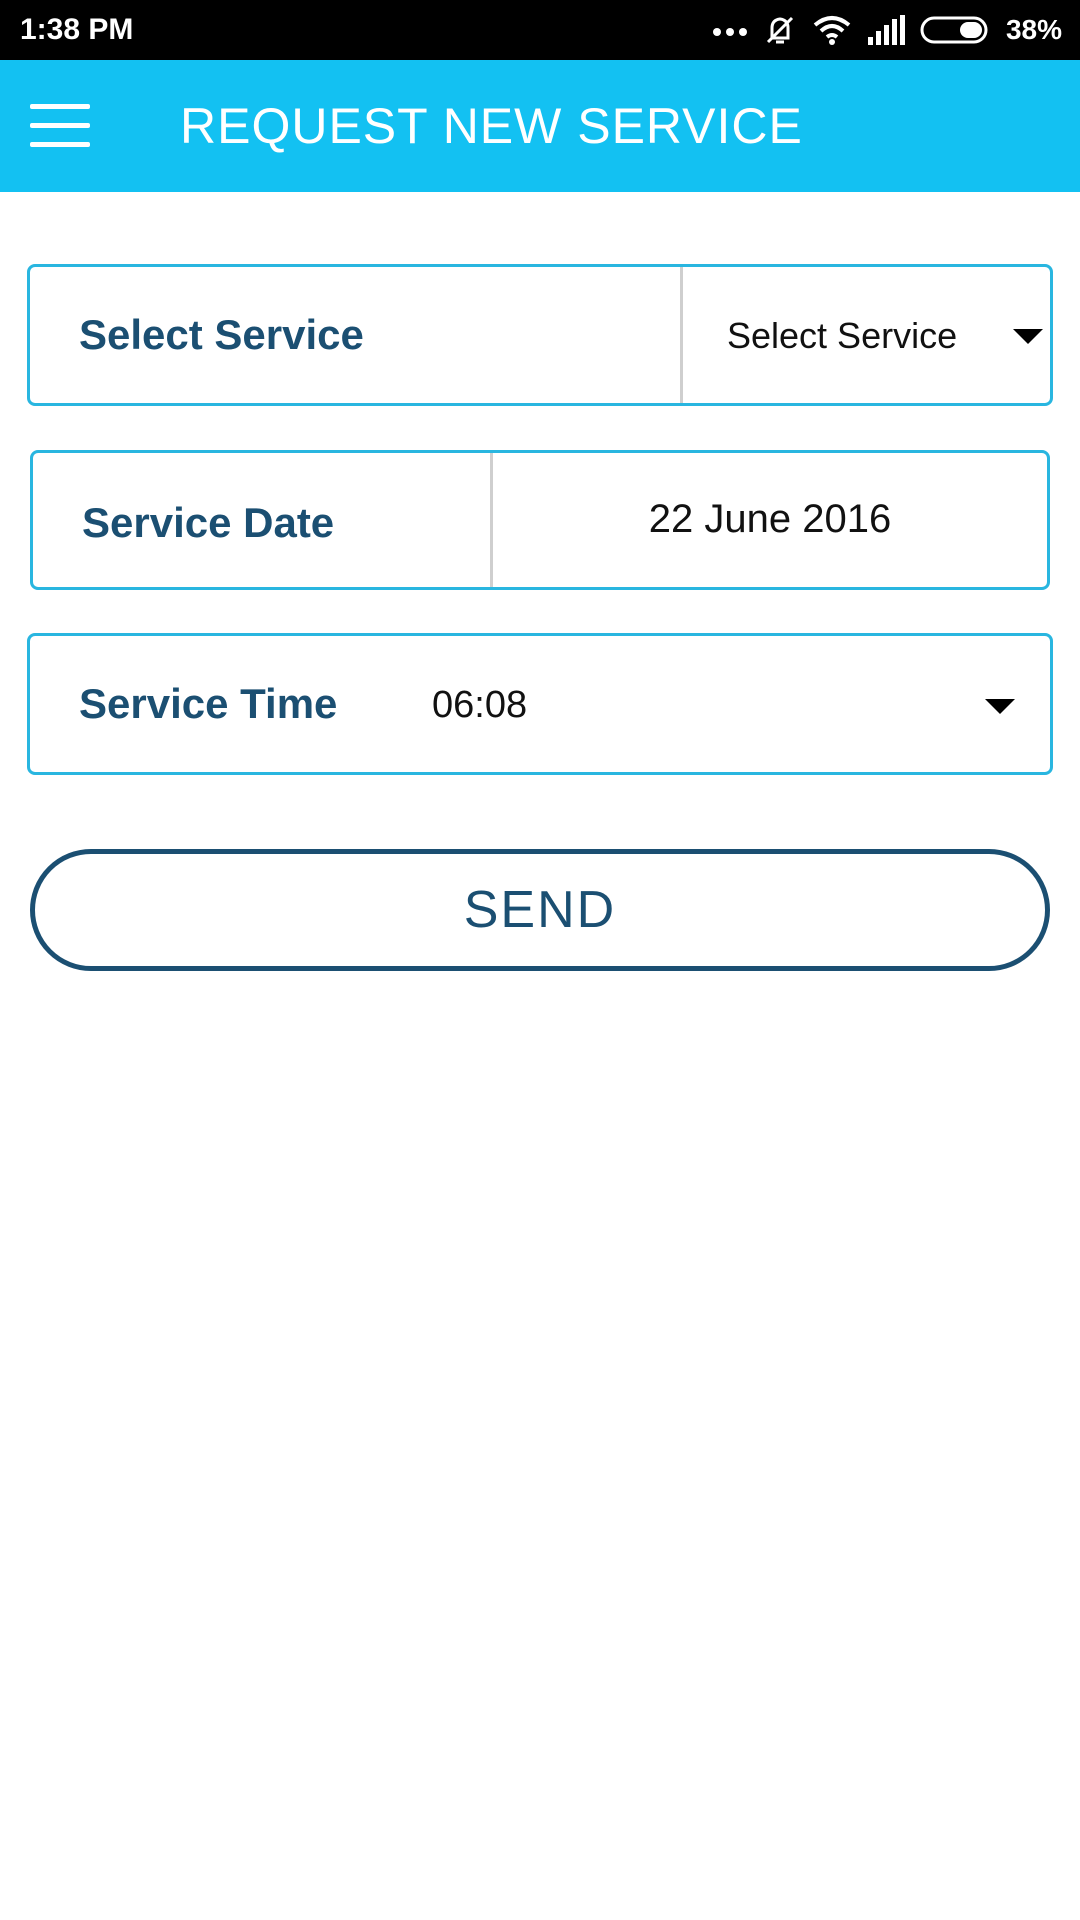  What do you see at coordinates (480, 705) in the screenshot?
I see `time-value: 06:08` at bounding box center [480, 705].